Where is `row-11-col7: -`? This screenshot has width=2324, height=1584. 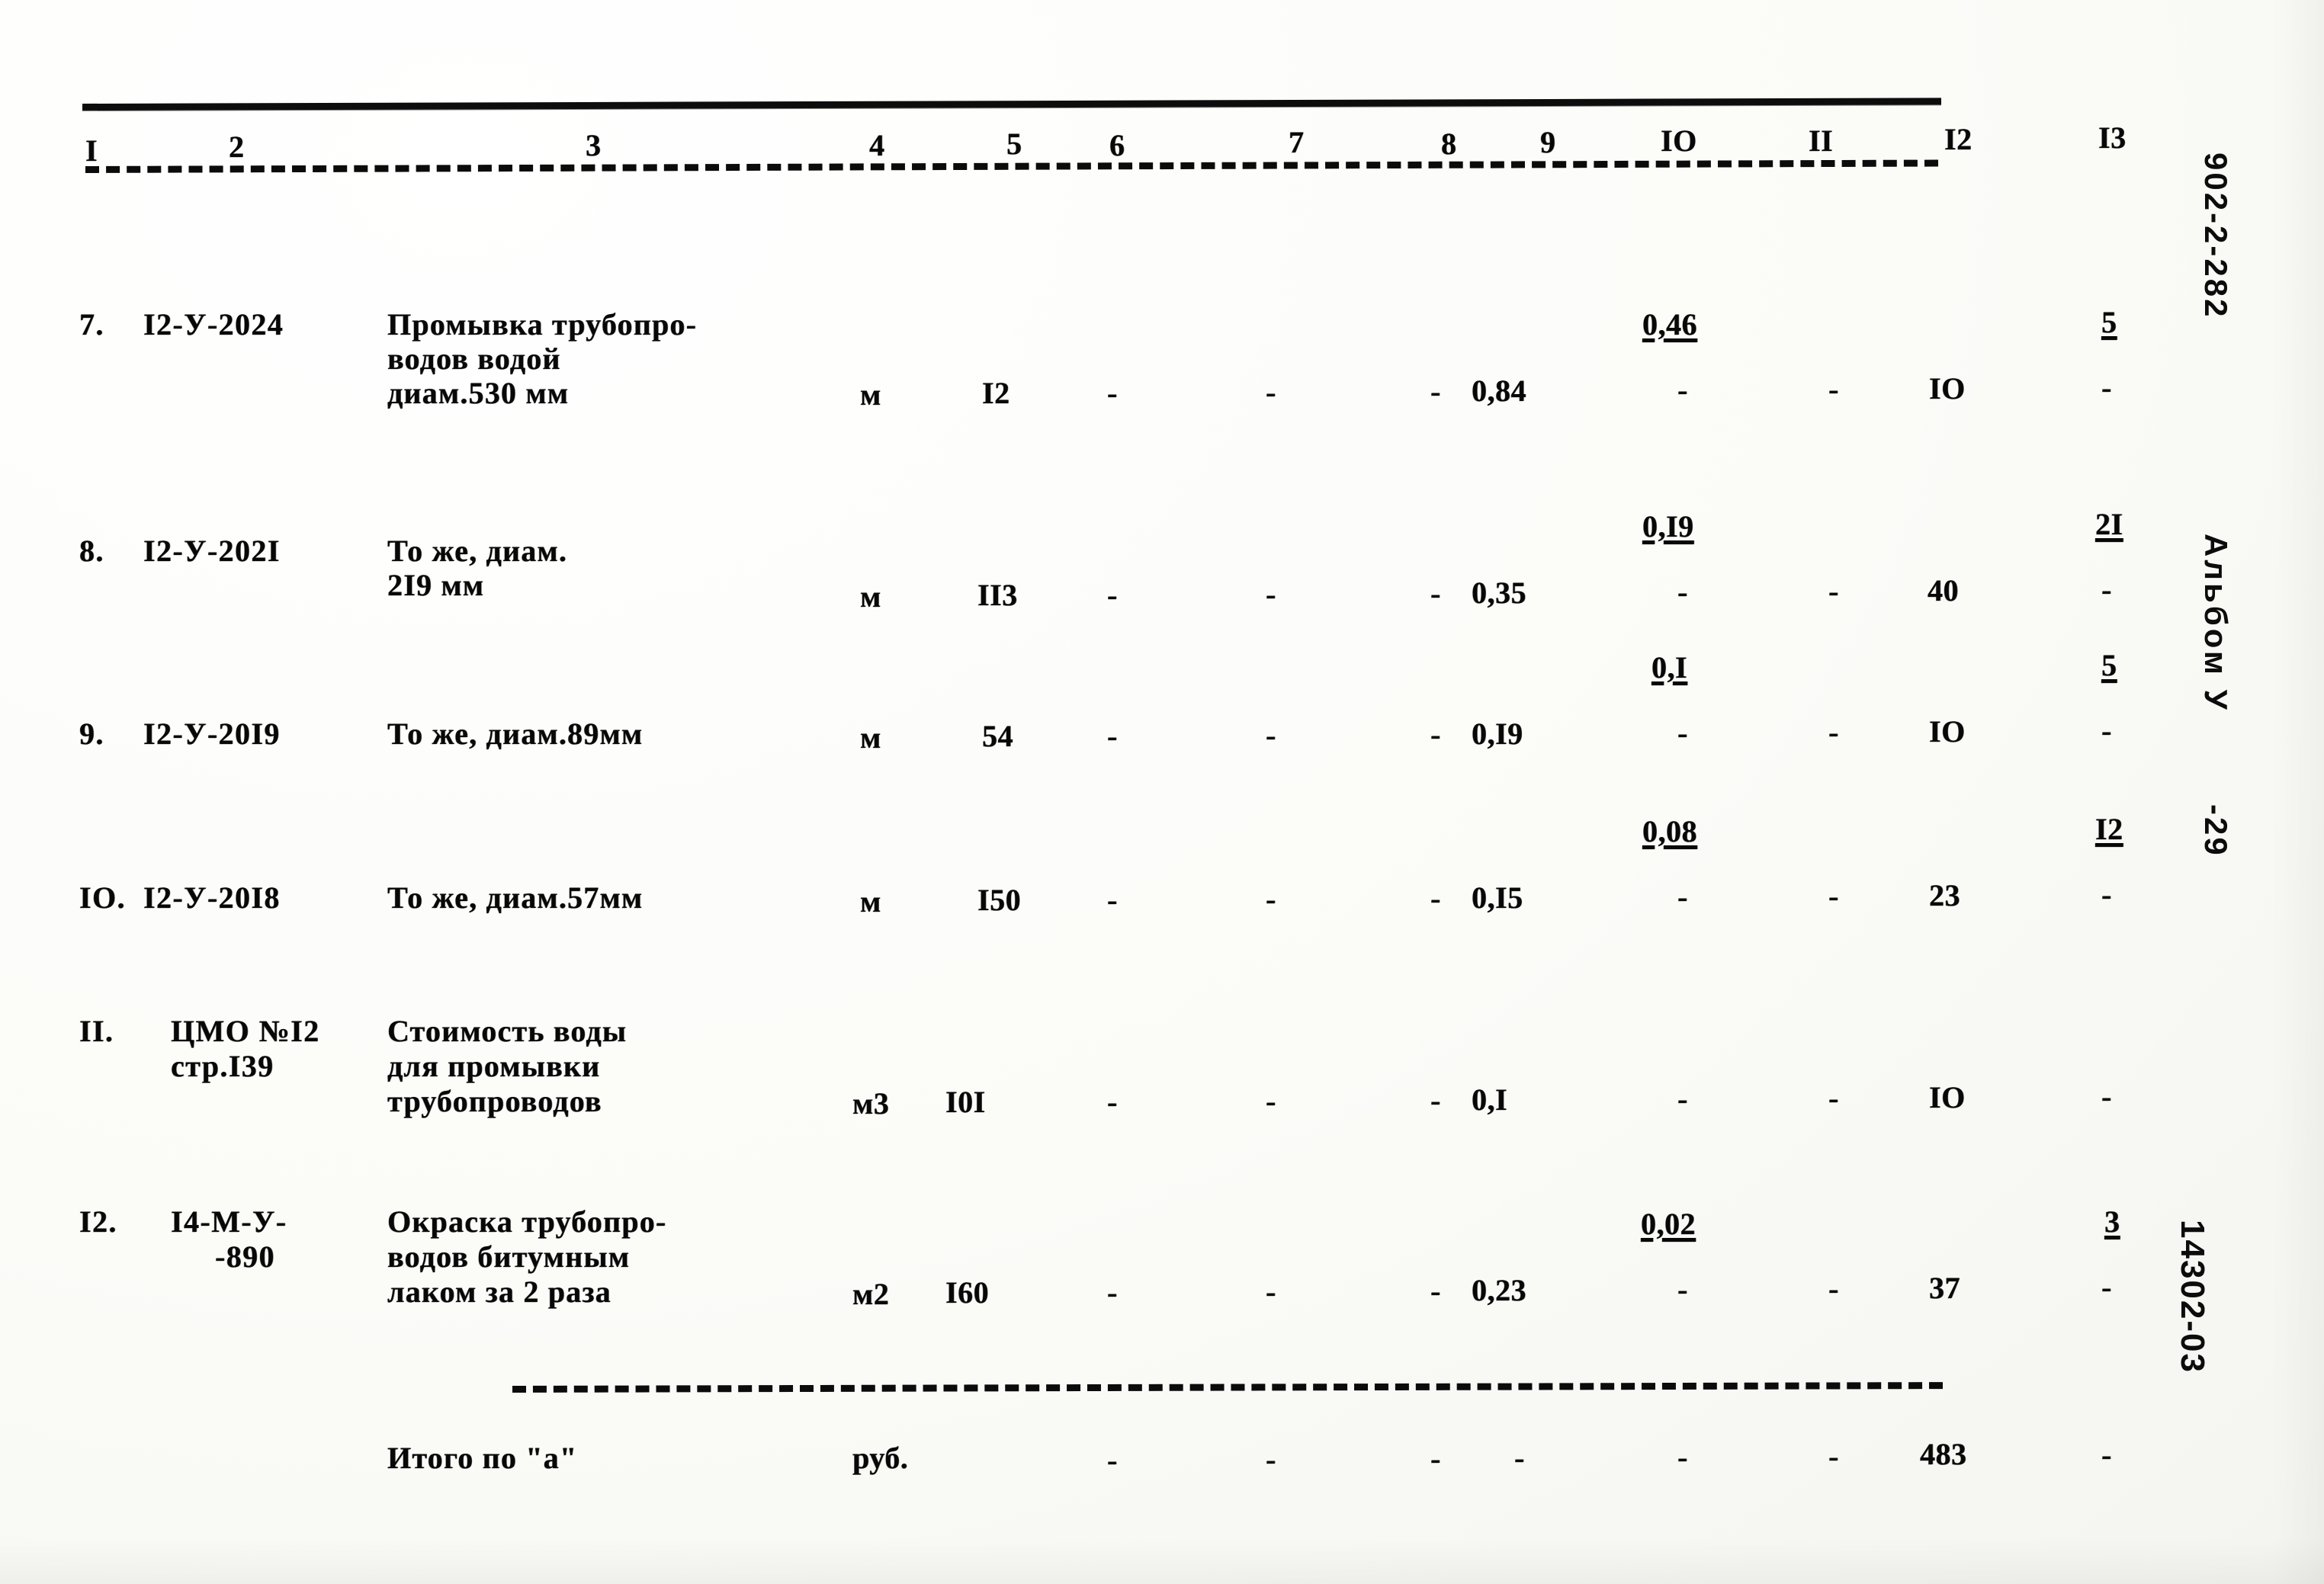 row-11-col7: - is located at coordinates (1271, 1101).